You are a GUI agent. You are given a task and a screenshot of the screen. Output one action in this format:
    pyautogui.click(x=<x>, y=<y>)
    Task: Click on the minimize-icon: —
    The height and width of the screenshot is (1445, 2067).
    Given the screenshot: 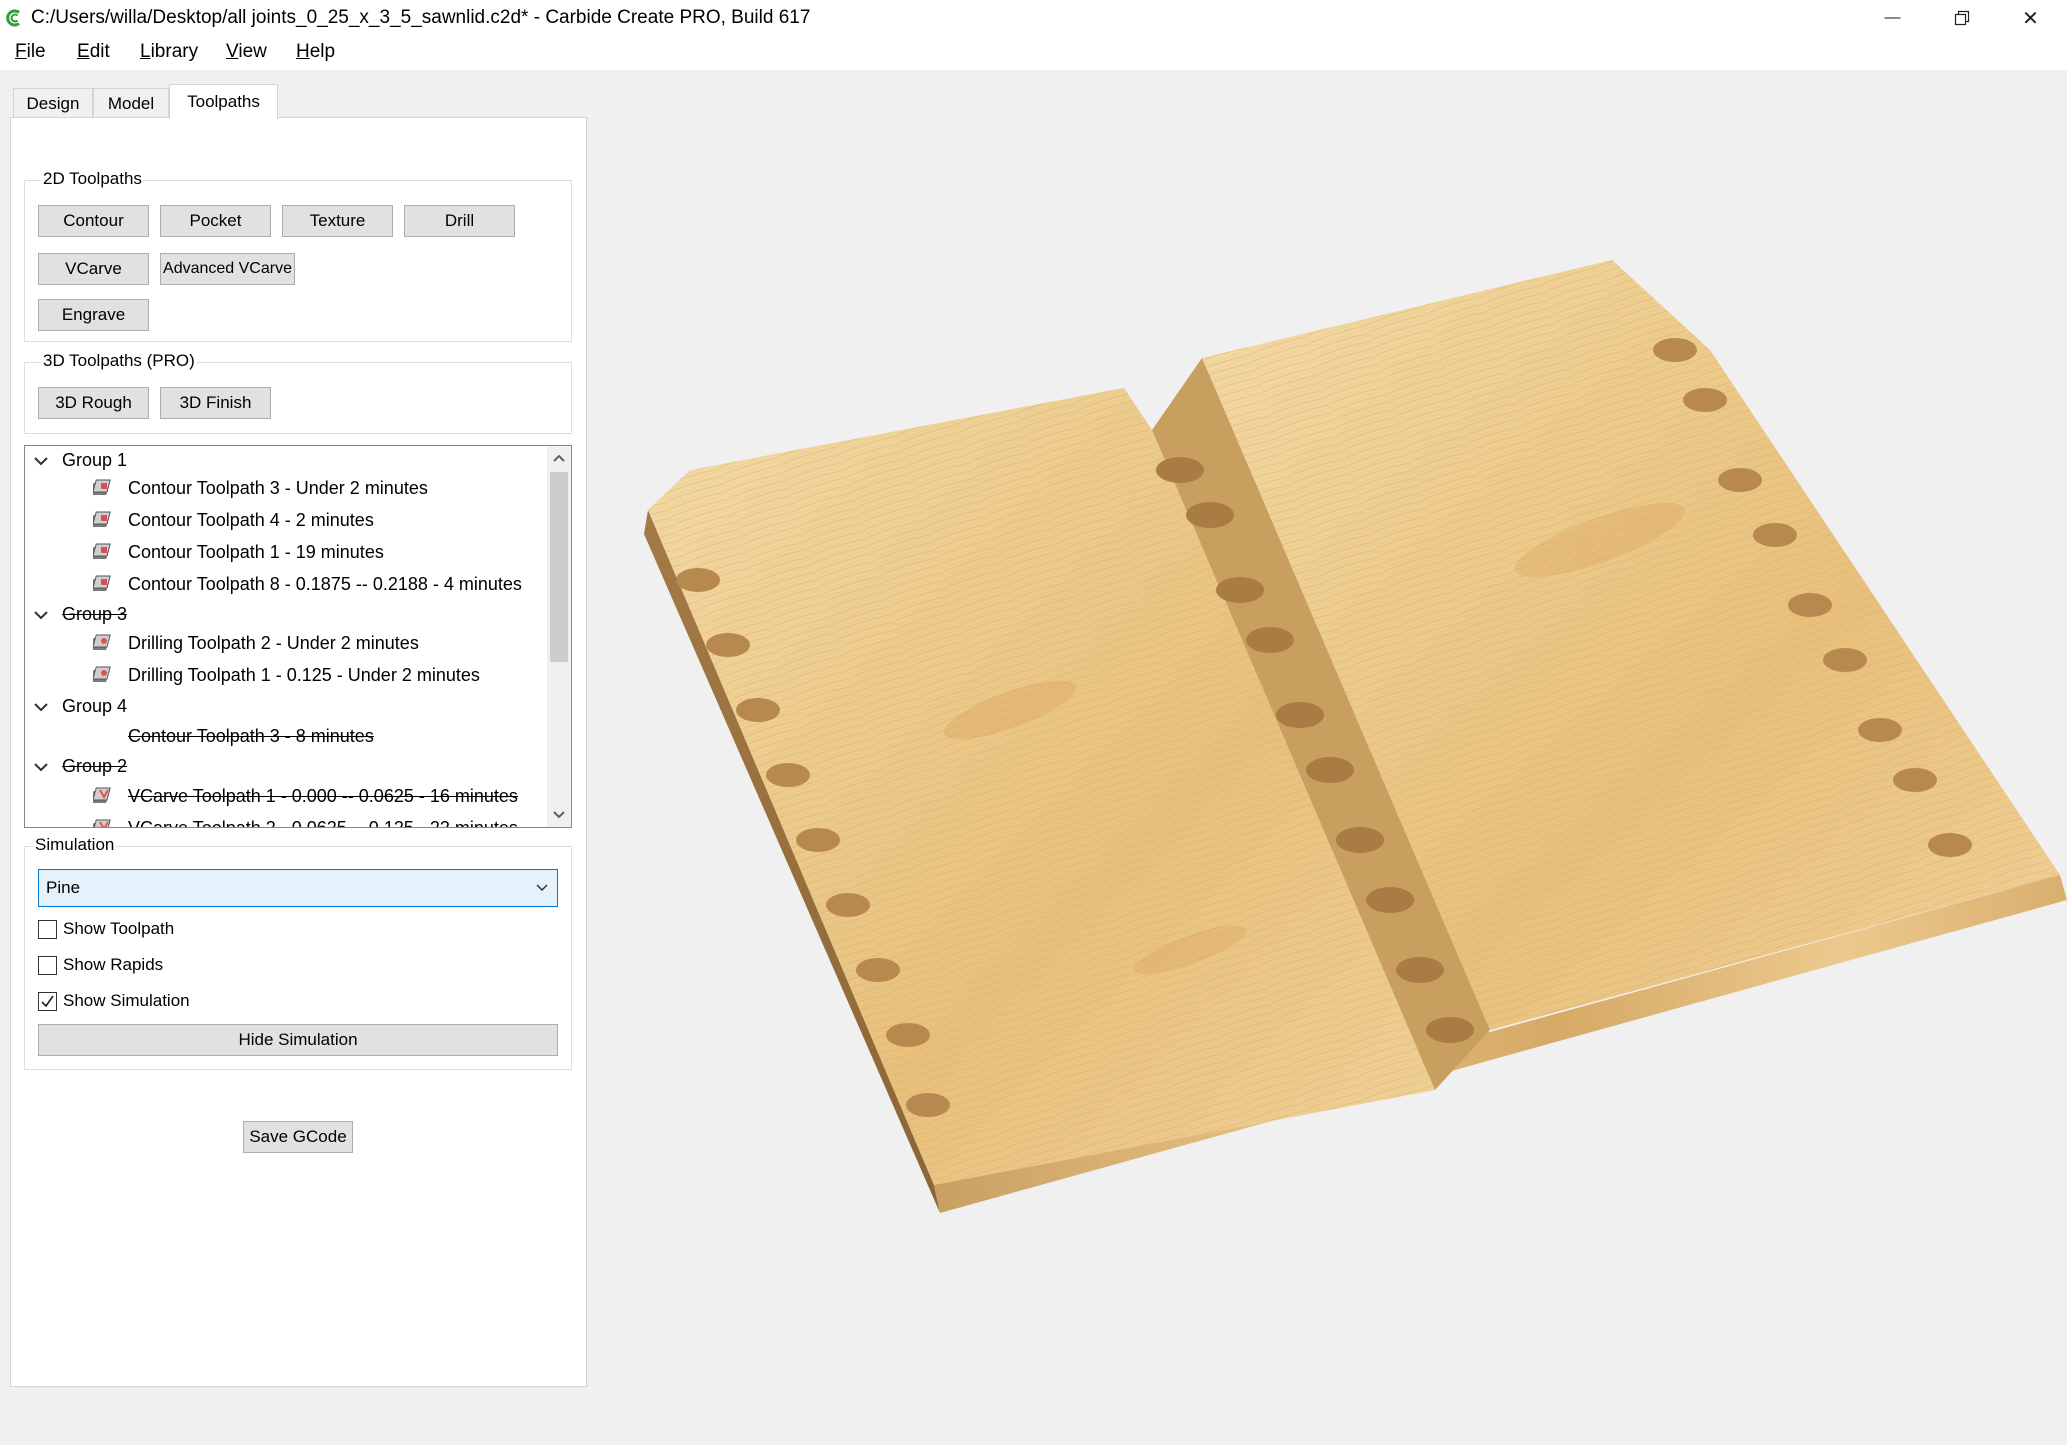 What is the action you would take?
    pyautogui.click(x=1892, y=17)
    